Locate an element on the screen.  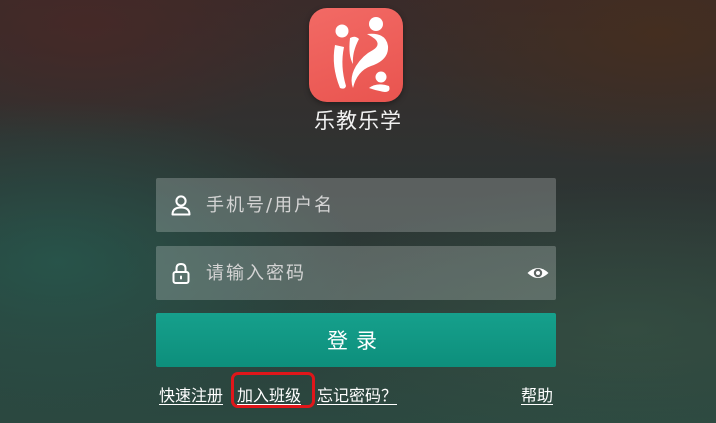
lock-icon is located at coordinates (181, 273).